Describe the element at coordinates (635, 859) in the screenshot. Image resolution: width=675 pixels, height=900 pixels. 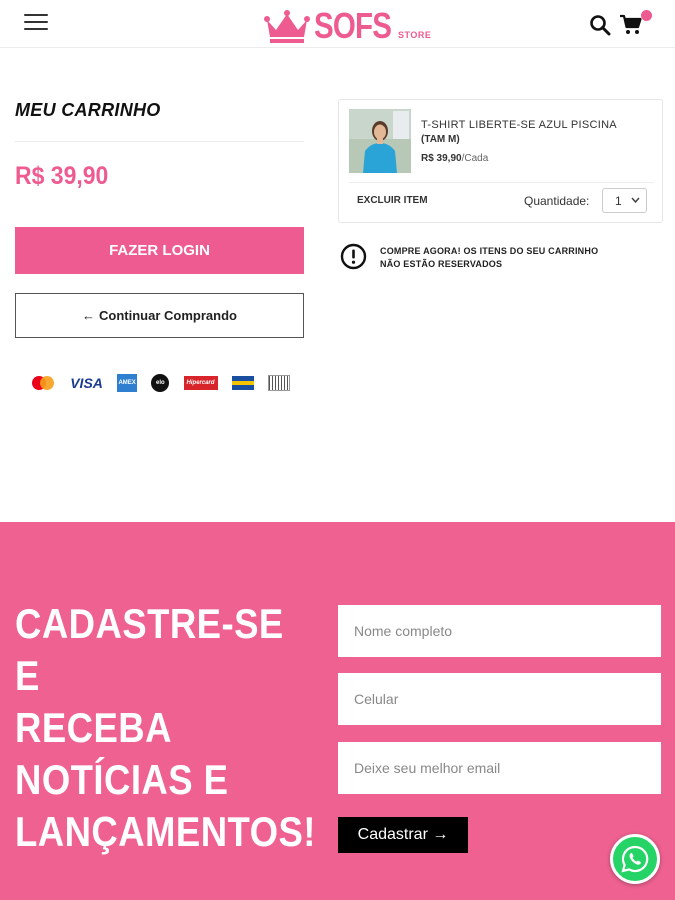
I see `whatsapp-icon` at that location.